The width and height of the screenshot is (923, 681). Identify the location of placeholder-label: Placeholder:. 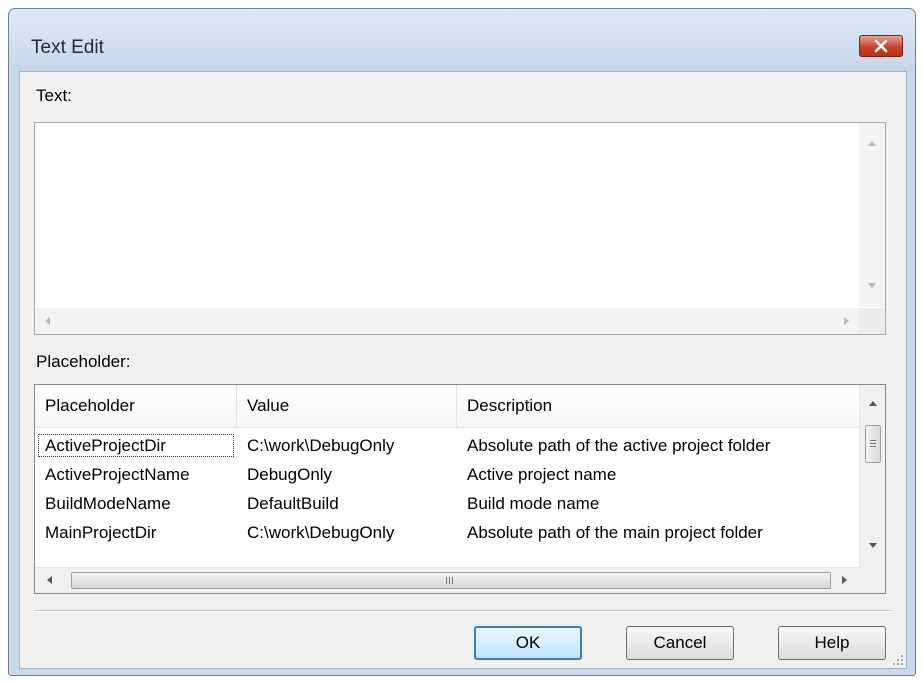
(83, 361).